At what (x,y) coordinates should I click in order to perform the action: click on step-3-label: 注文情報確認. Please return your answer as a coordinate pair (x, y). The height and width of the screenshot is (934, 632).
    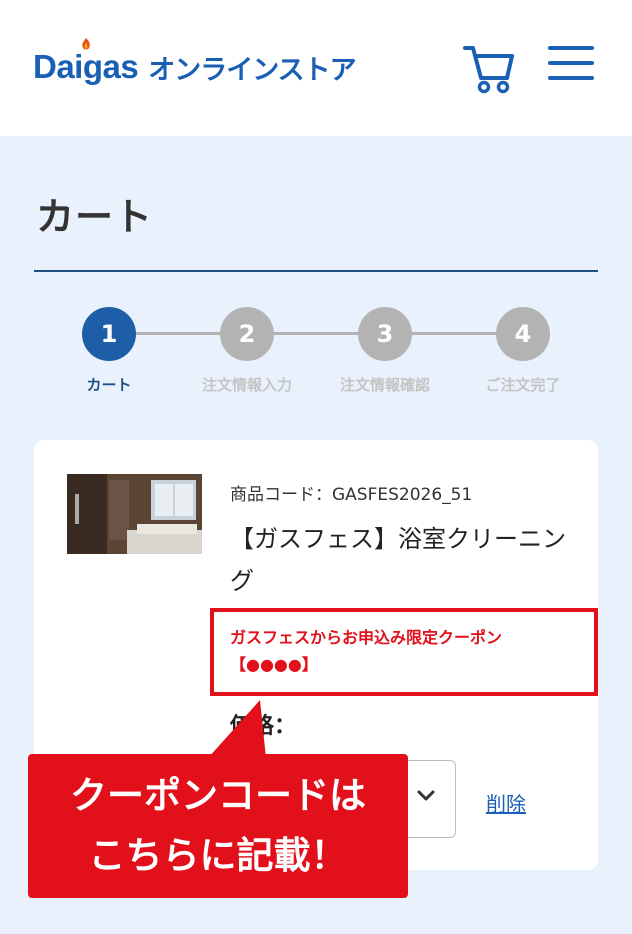
    Looking at the image, I should click on (384, 385).